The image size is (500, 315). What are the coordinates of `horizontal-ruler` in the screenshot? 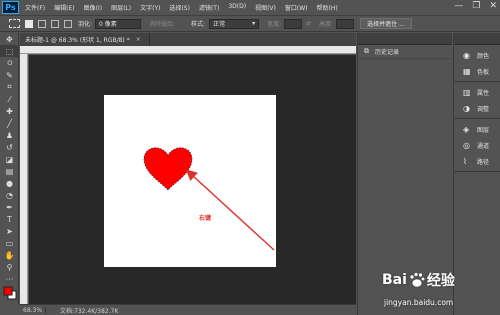 It's located at (188, 50).